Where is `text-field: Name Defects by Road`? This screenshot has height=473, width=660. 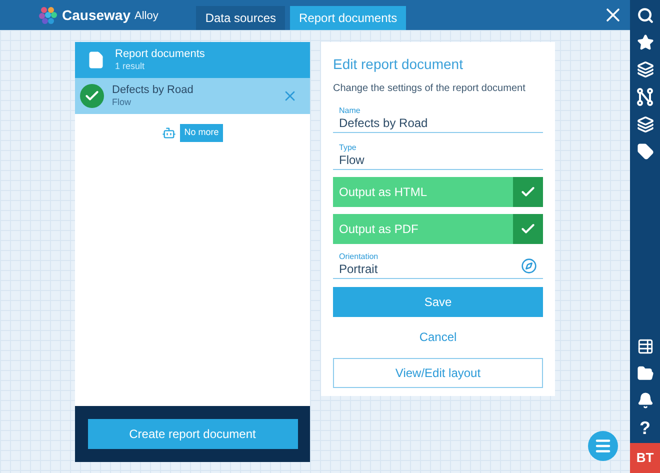
text-field: Name Defects by Road is located at coordinates (438, 119).